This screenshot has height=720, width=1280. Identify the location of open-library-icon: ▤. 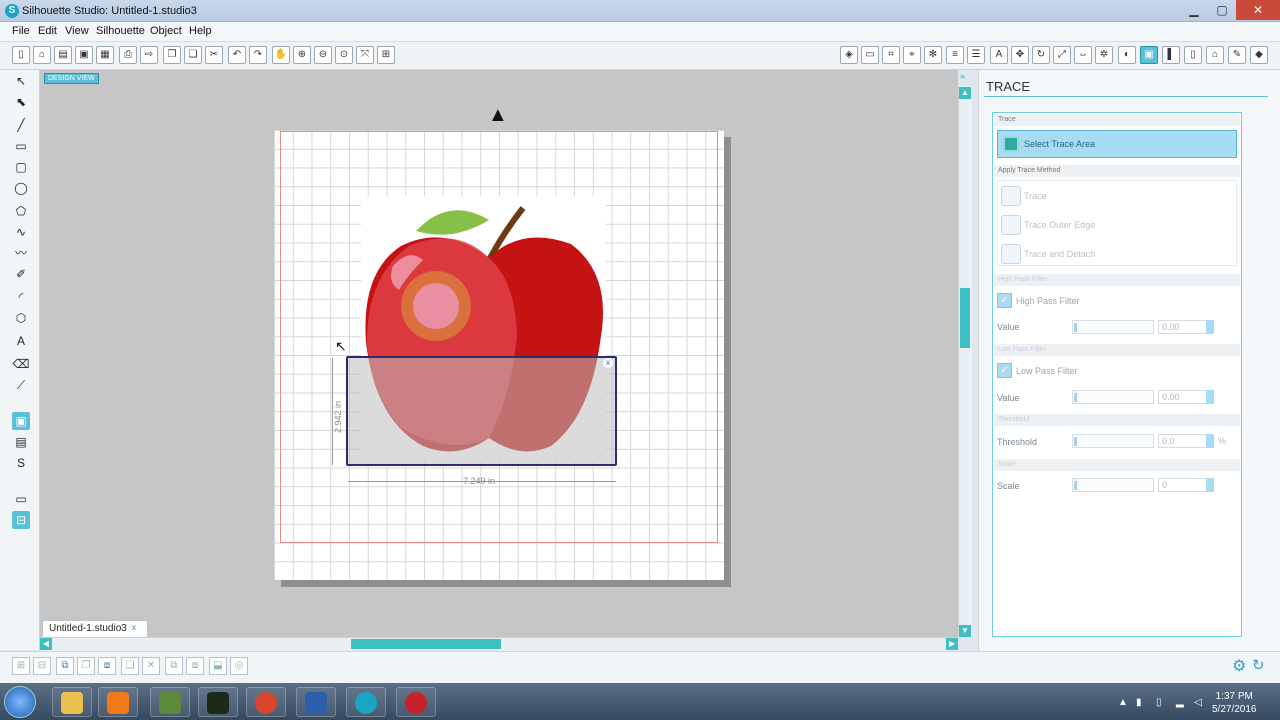
(63, 55).